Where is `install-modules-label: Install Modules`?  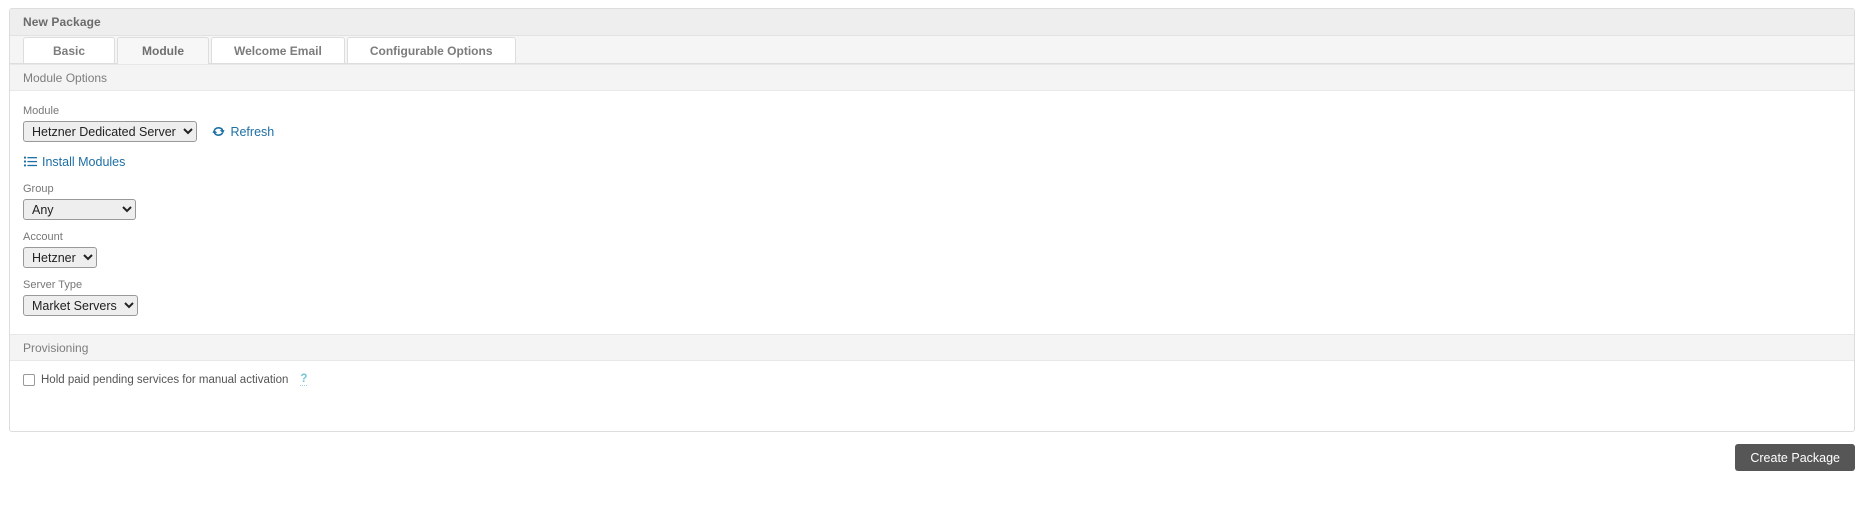 install-modules-label: Install Modules is located at coordinates (84, 161).